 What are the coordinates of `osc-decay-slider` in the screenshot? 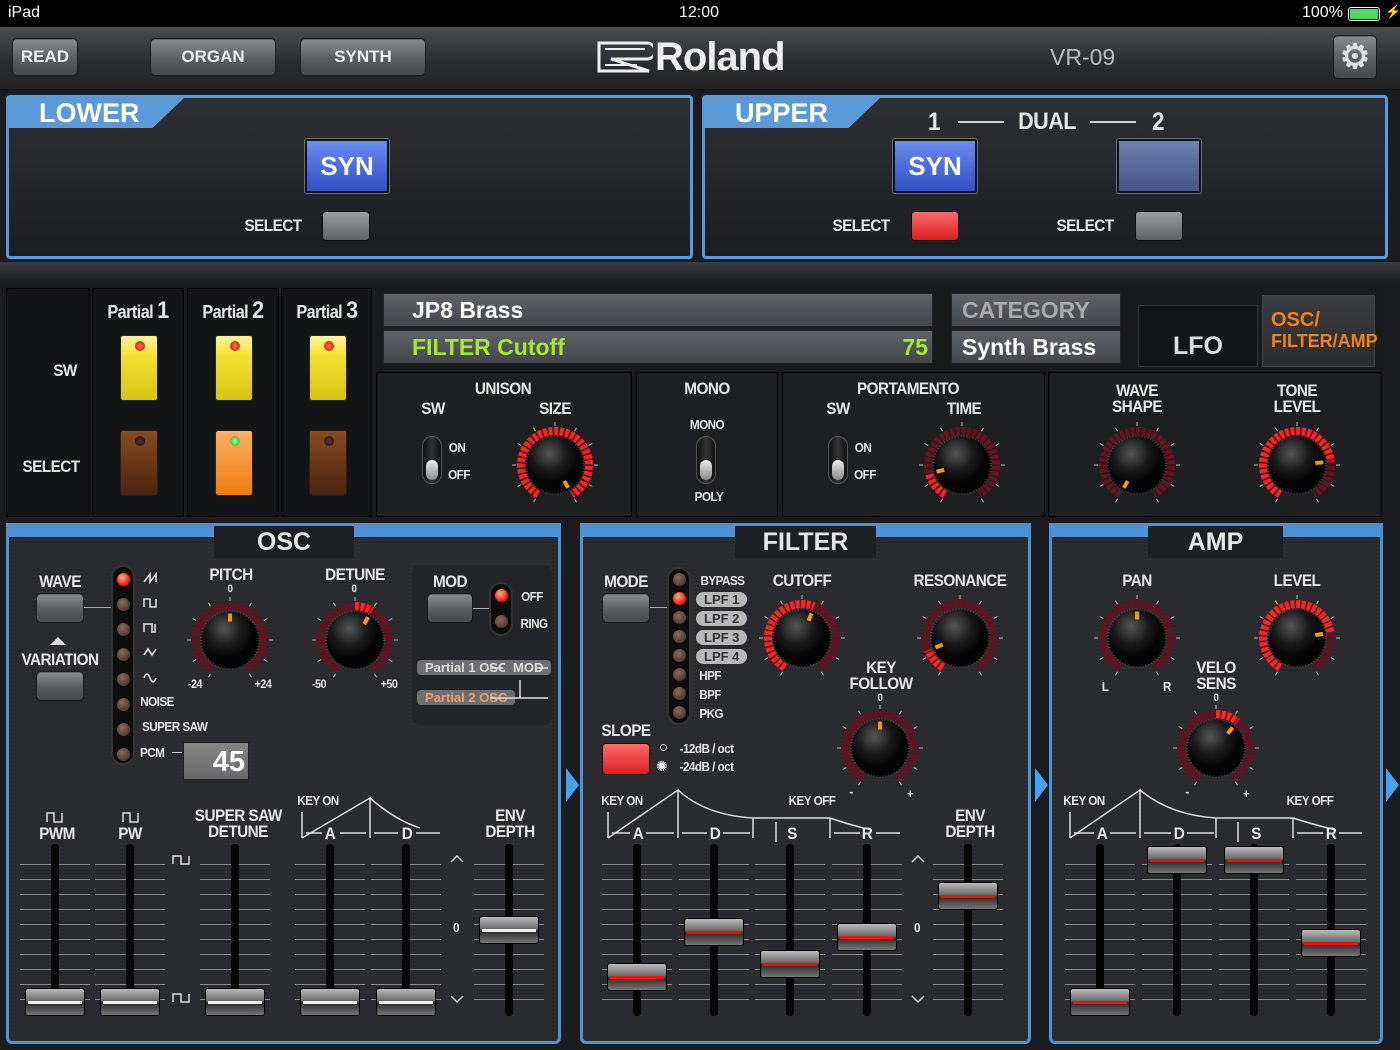 It's located at (406, 930).